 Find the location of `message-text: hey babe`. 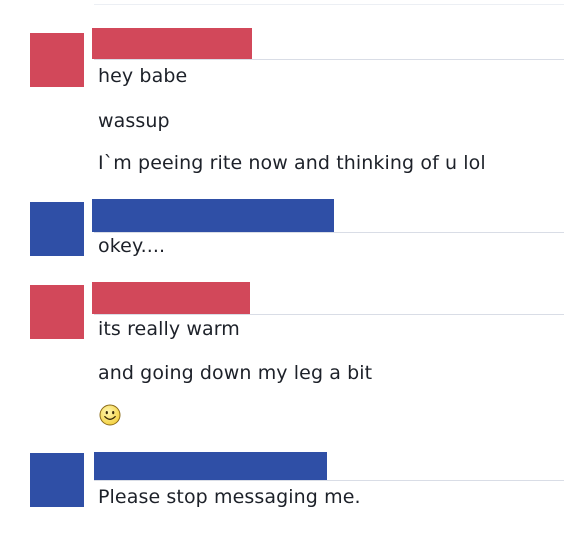

message-text: hey babe is located at coordinates (143, 76).